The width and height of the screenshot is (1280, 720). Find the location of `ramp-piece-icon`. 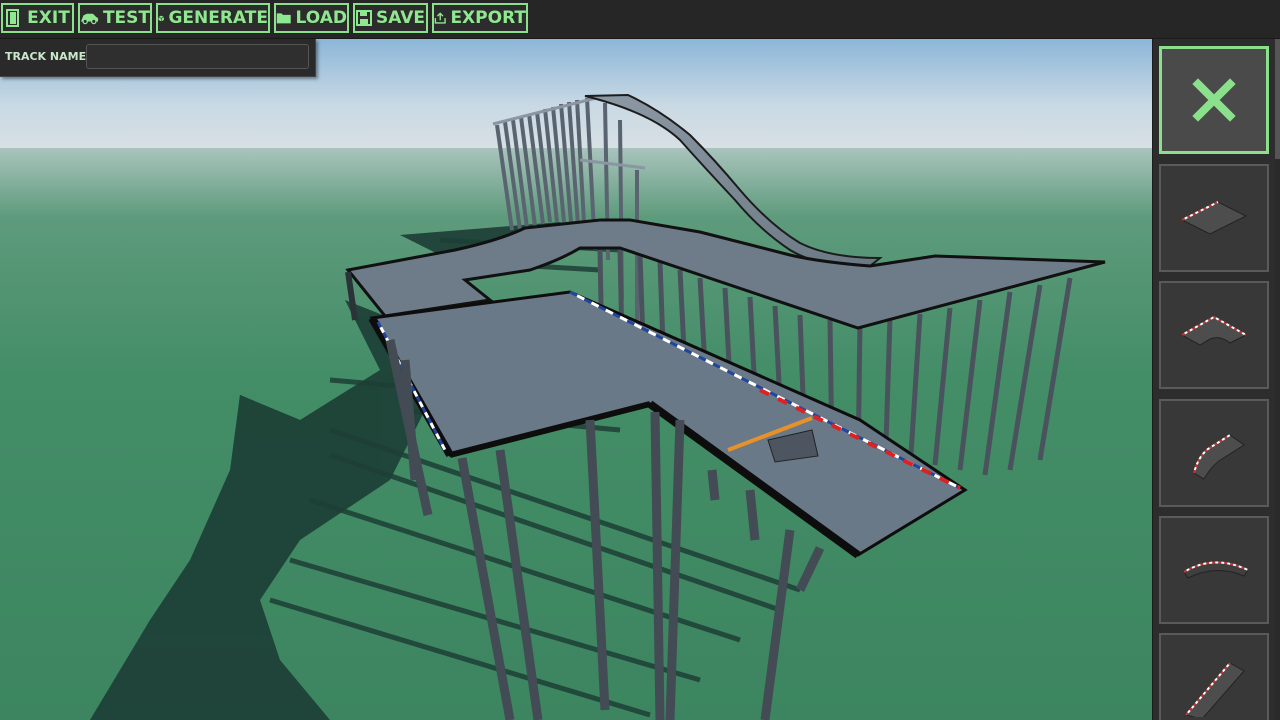

ramp-piece-icon is located at coordinates (1219, 457).